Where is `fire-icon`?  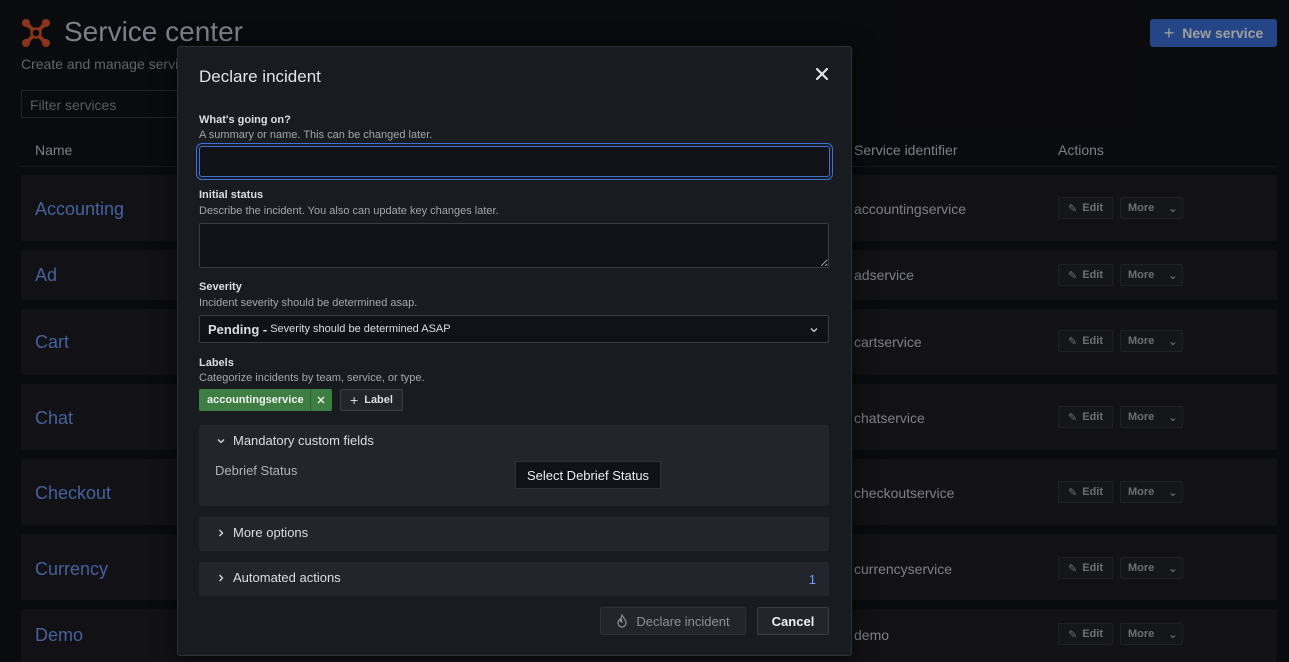 fire-icon is located at coordinates (622, 621).